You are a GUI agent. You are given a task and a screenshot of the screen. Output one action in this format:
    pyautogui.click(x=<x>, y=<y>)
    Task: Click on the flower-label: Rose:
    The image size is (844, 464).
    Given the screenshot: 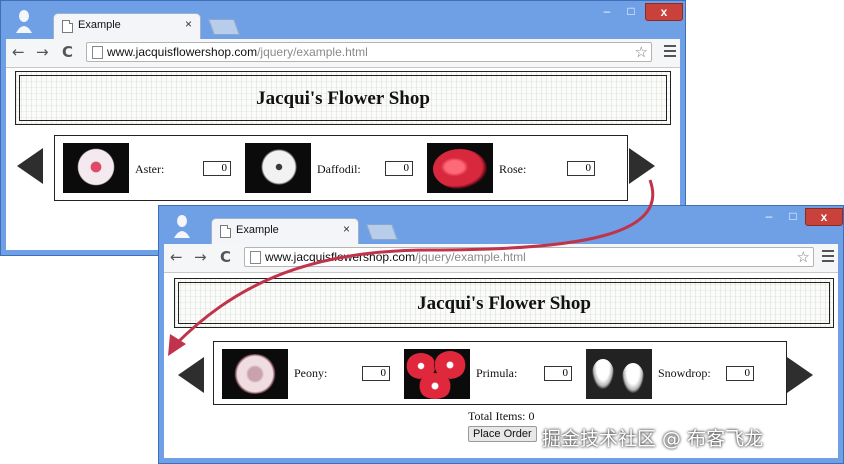 What is the action you would take?
    pyautogui.click(x=513, y=169)
    